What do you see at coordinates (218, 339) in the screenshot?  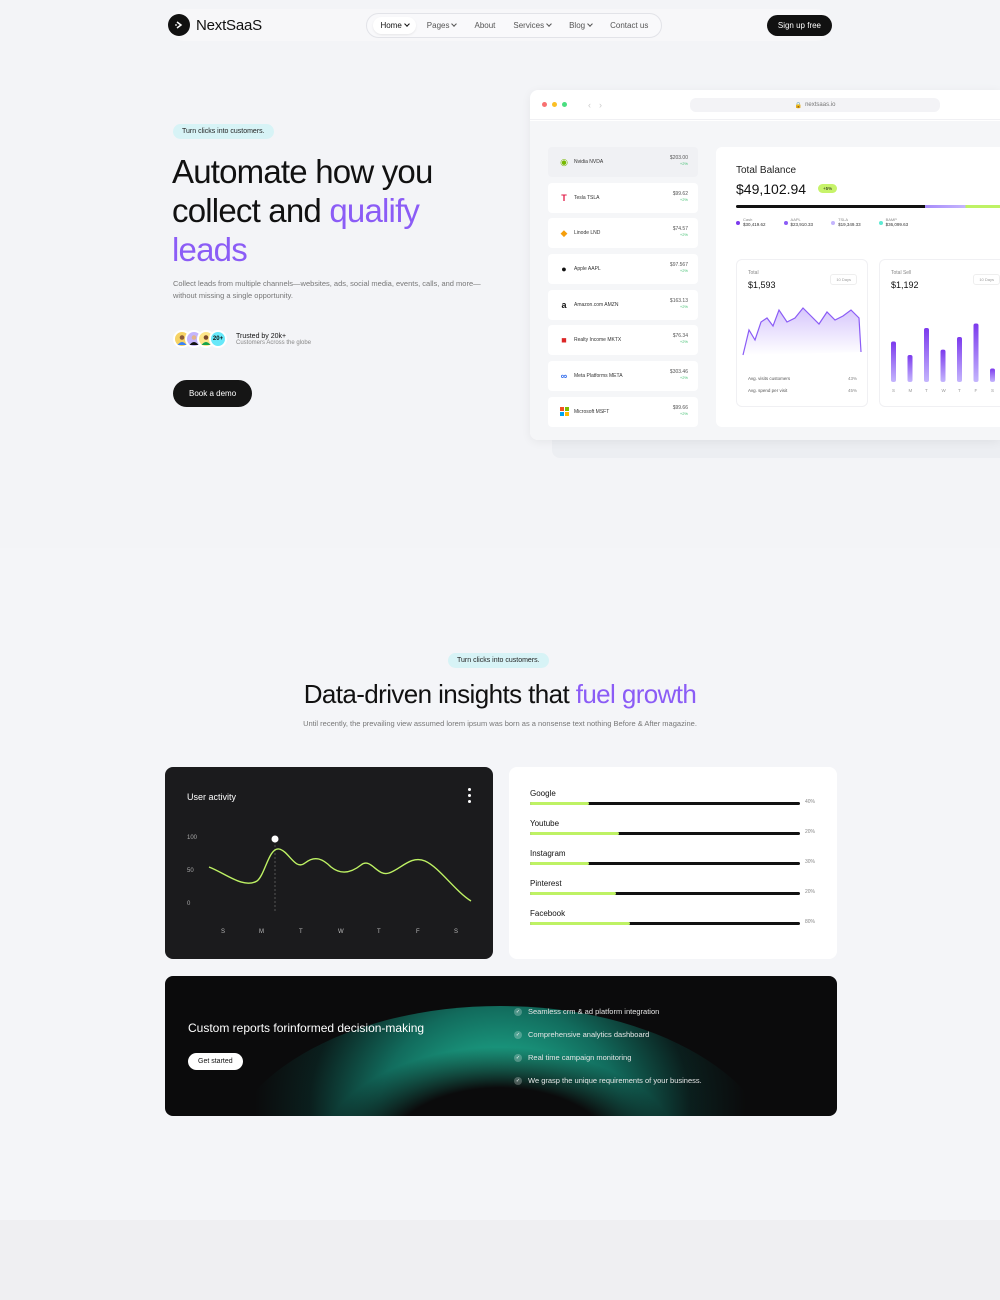 I see `avatar-count: 20+` at bounding box center [218, 339].